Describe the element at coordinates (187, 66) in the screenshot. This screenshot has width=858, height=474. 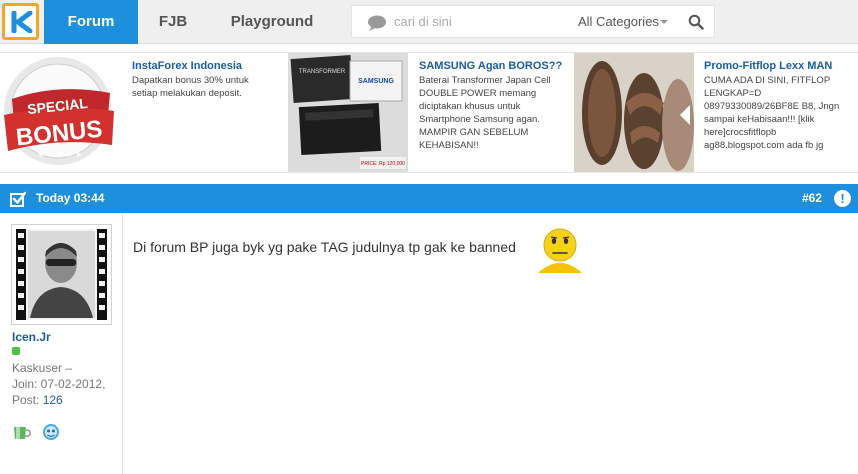
I see `ad-title: InstaForex Indonesia` at that location.